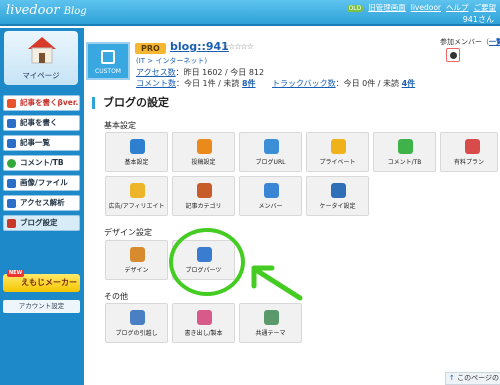 The width and height of the screenshot is (500, 385). I want to click on tile-cloud: 共通テーマ, so click(270, 323).